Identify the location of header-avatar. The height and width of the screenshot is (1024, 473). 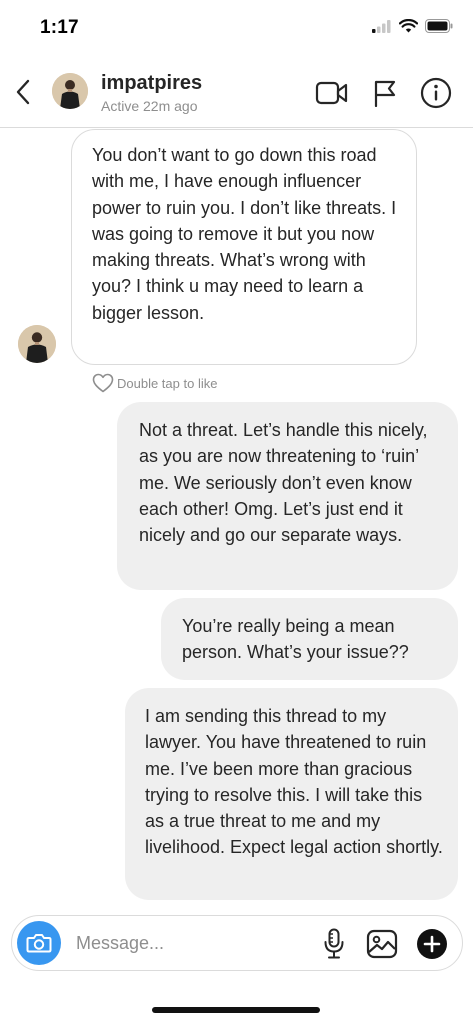
(70, 91).